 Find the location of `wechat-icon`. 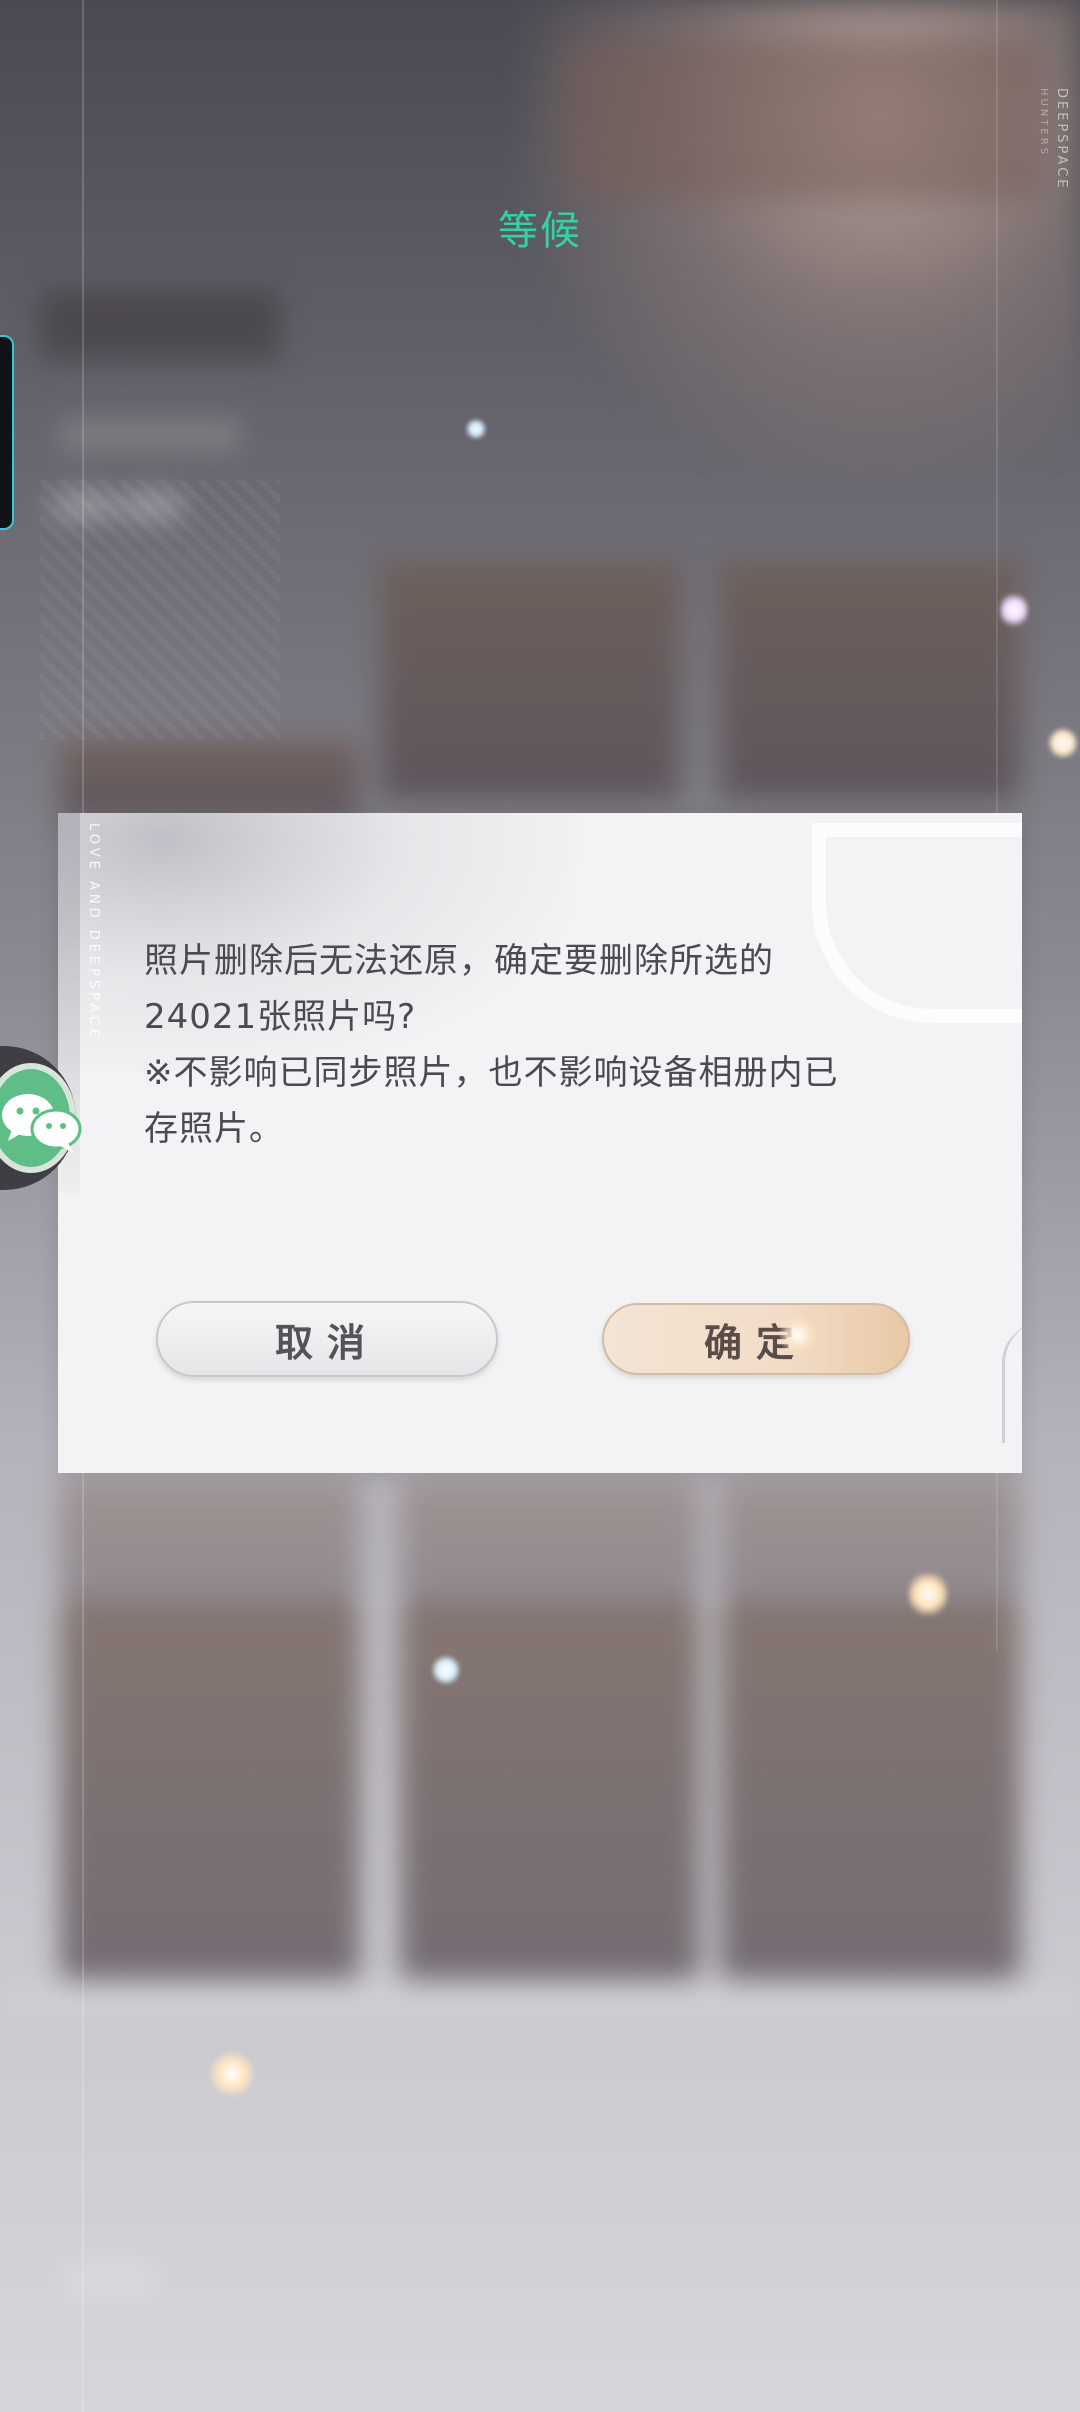

wechat-icon is located at coordinates (41, 1118).